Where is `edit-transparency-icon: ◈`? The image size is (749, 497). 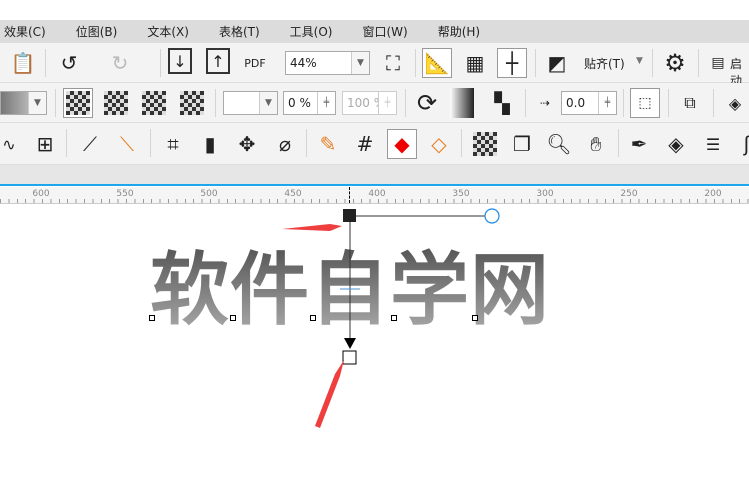 edit-transparency-icon: ◈ is located at coordinates (734, 103).